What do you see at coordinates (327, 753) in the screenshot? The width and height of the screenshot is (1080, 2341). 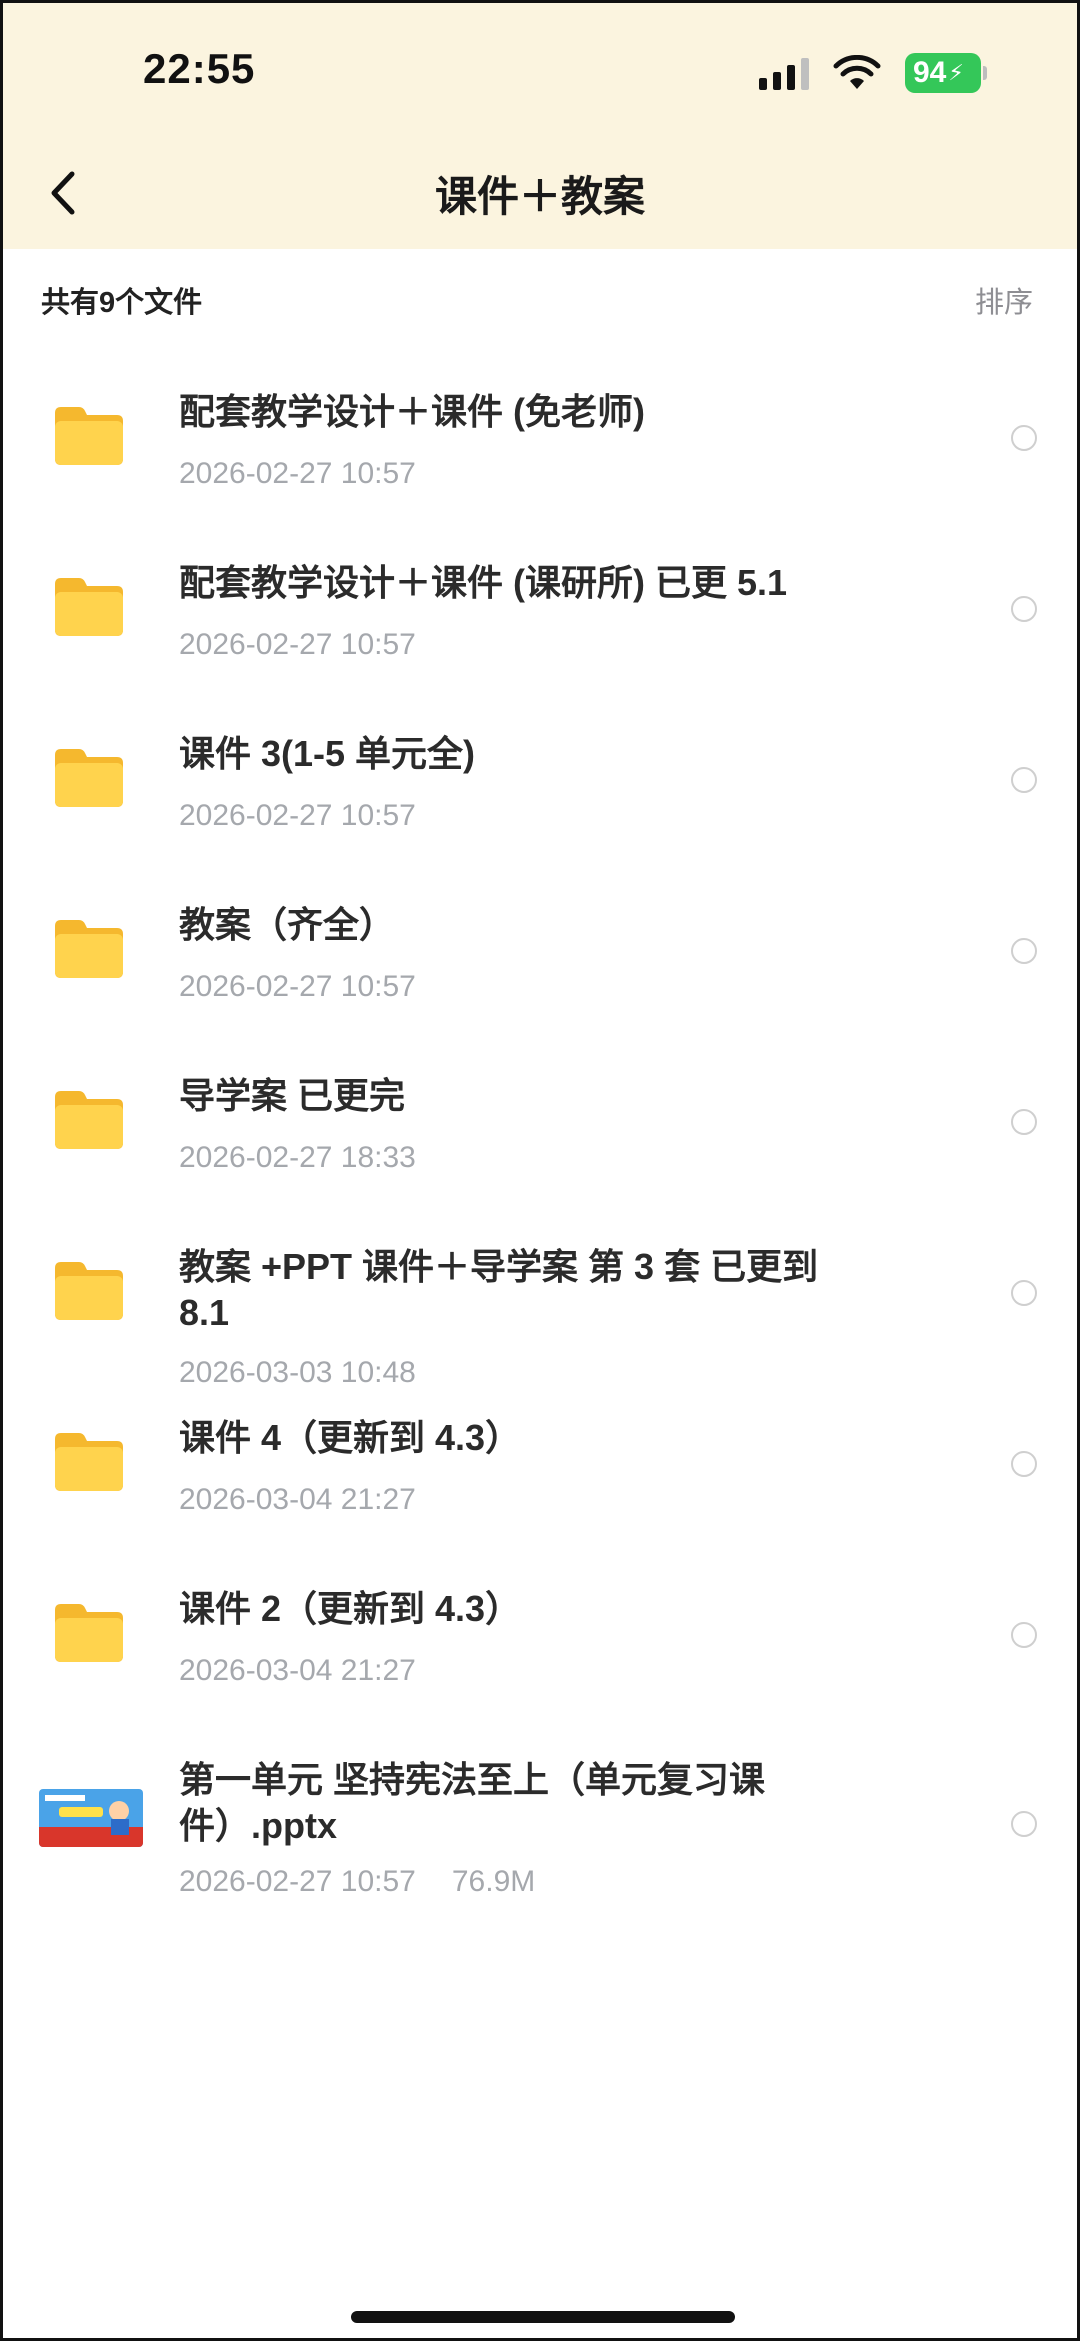 I see `item-name: 课件 3(1-5 单元全)` at bounding box center [327, 753].